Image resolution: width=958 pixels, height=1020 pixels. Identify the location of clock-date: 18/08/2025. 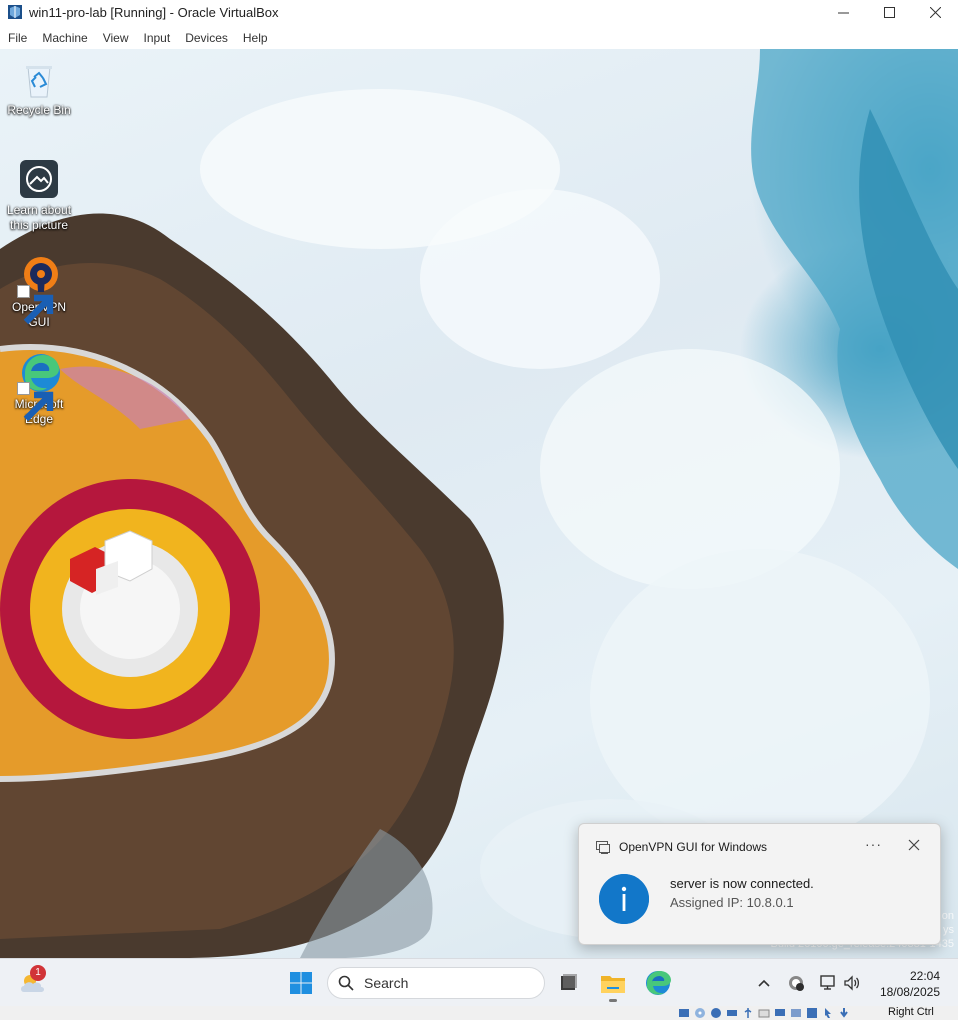
(909, 992).